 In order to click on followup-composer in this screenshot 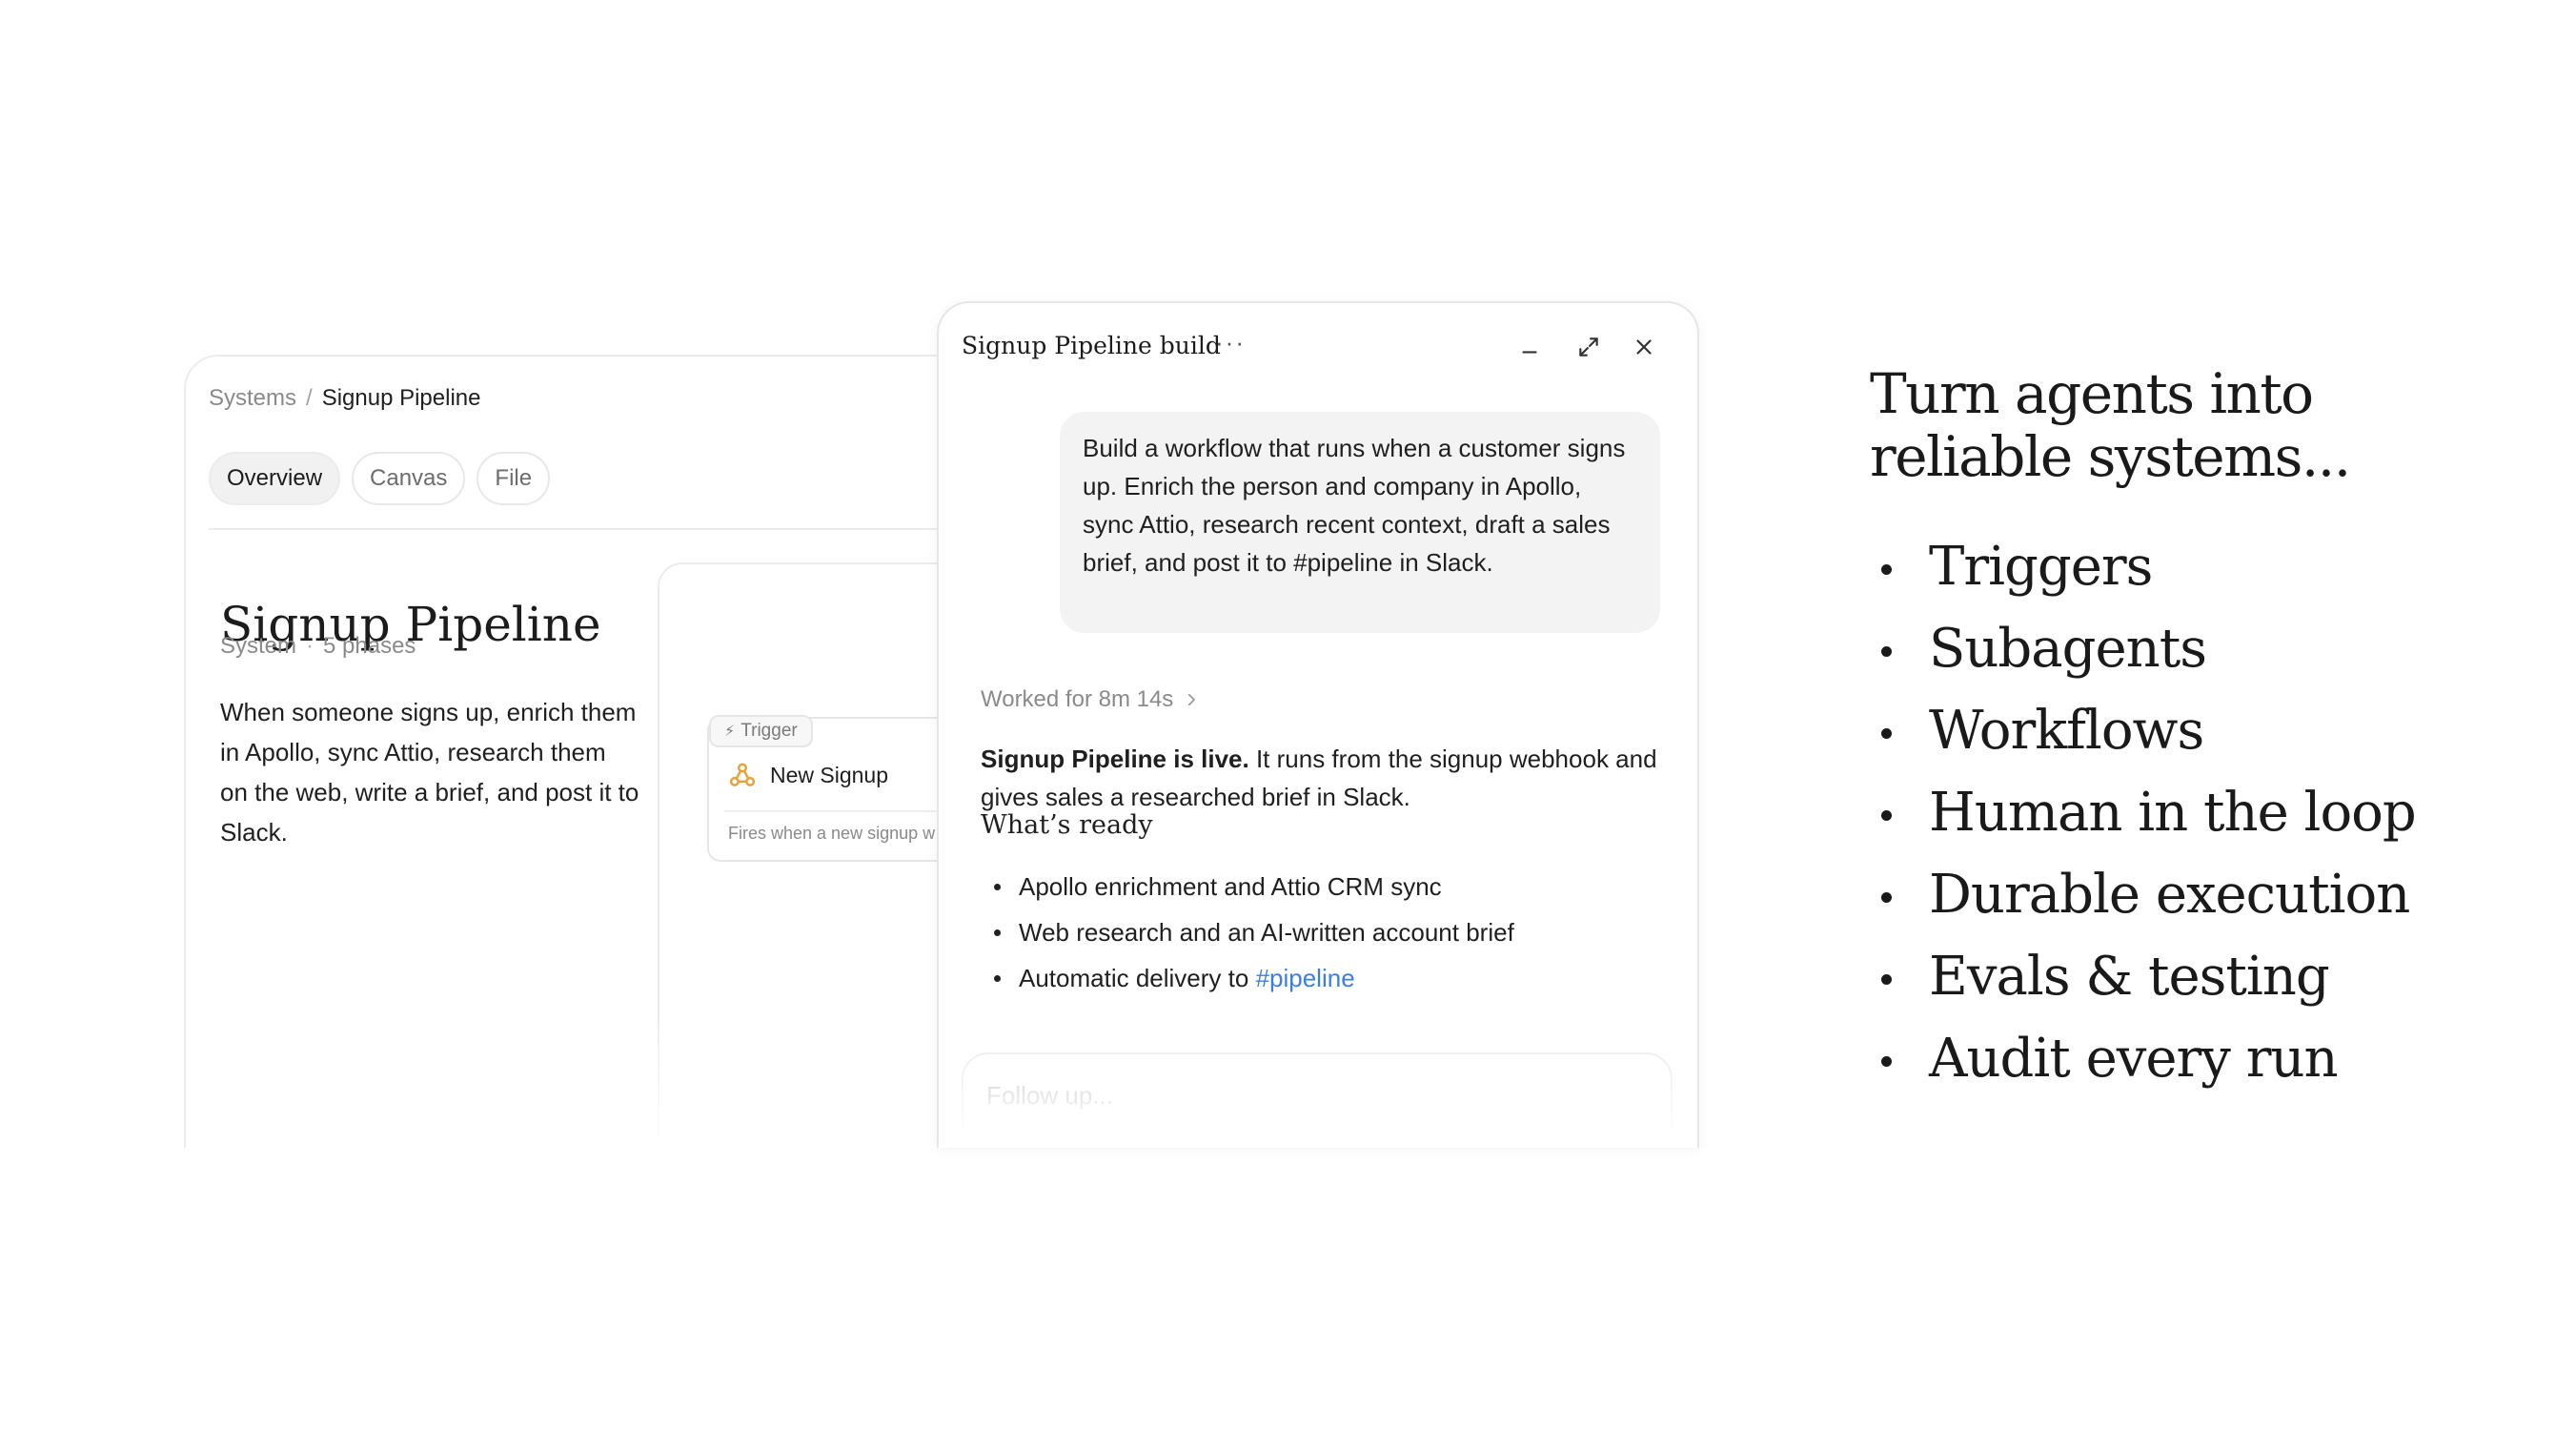, I will do `click(1318, 1100)`.